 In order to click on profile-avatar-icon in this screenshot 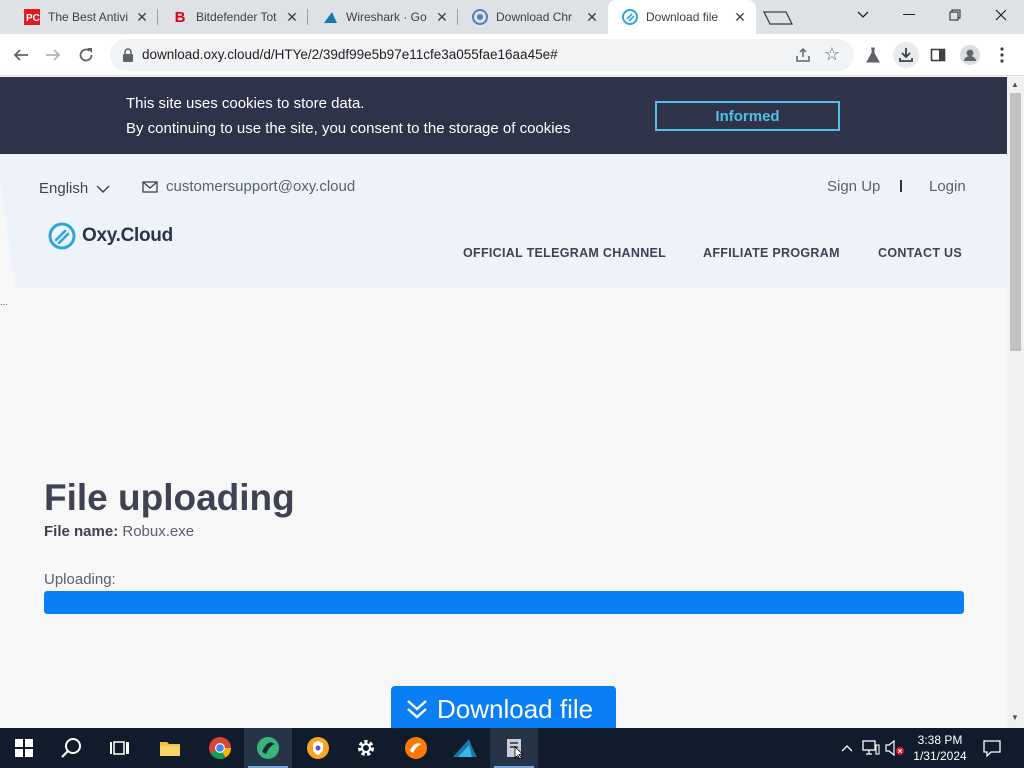, I will do `click(970, 55)`.